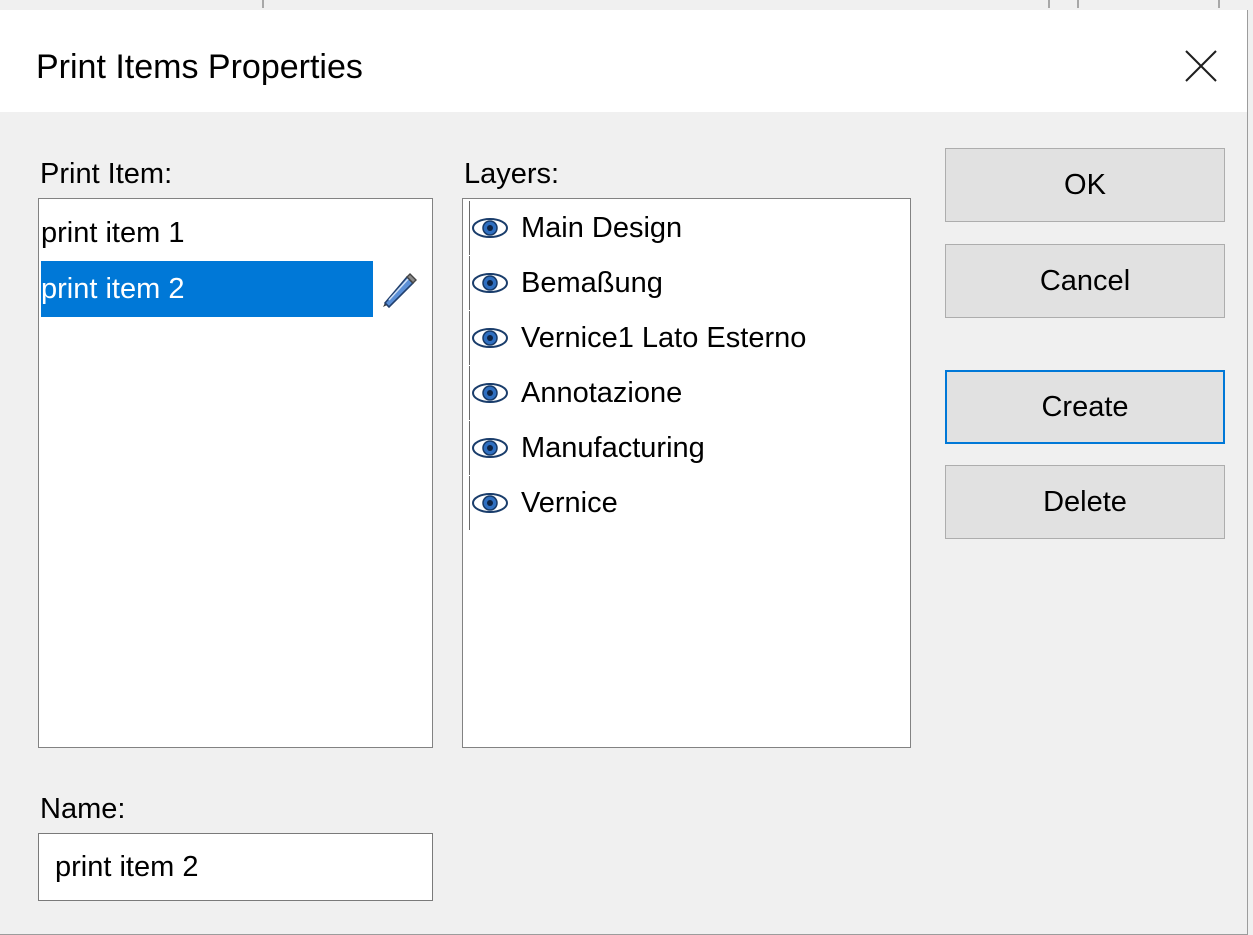  I want to click on layer-name: Manufacturing, so click(613, 447).